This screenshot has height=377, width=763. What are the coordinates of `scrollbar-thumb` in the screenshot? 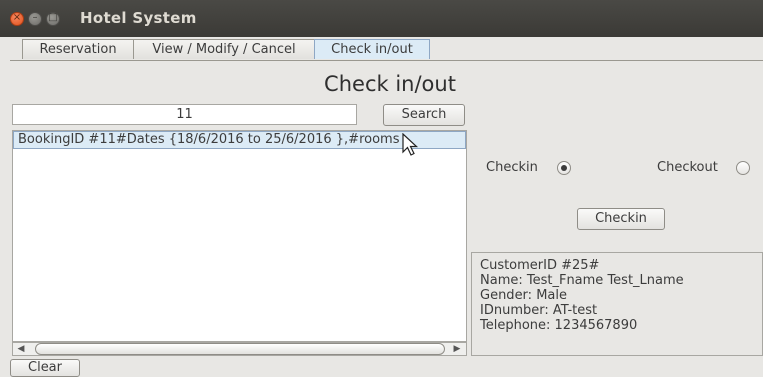 It's located at (240, 349).